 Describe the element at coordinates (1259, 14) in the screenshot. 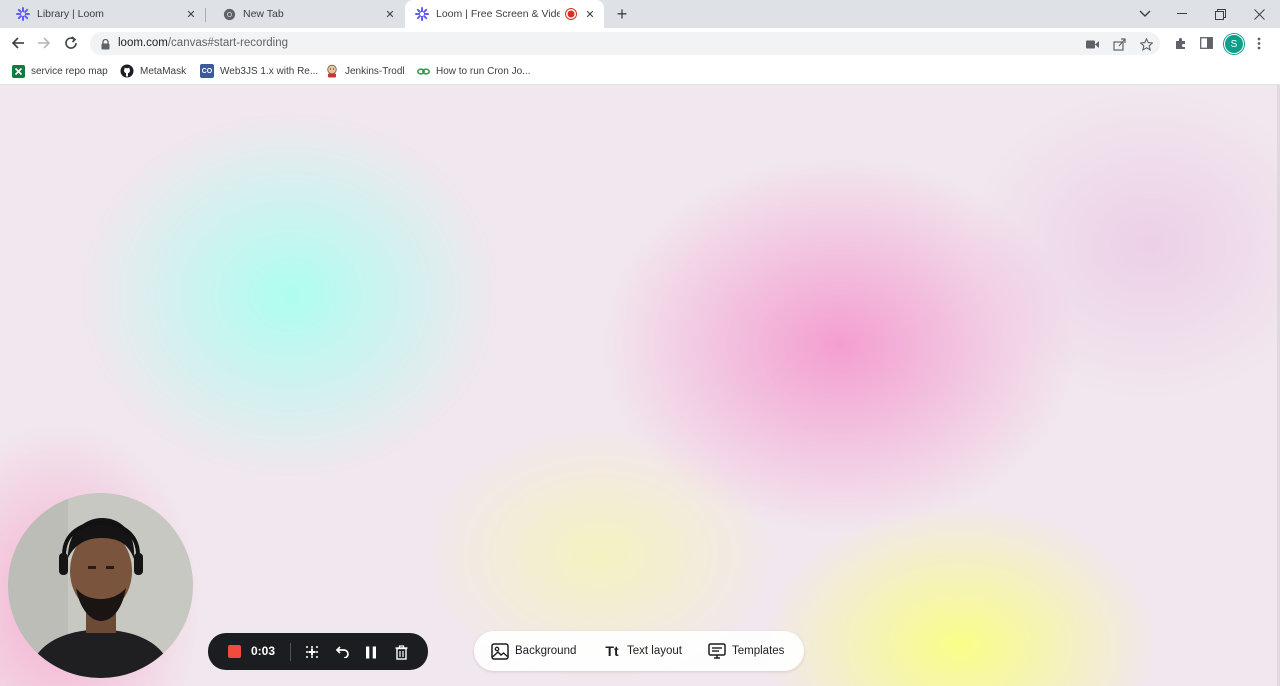

I see `close-window-button` at that location.